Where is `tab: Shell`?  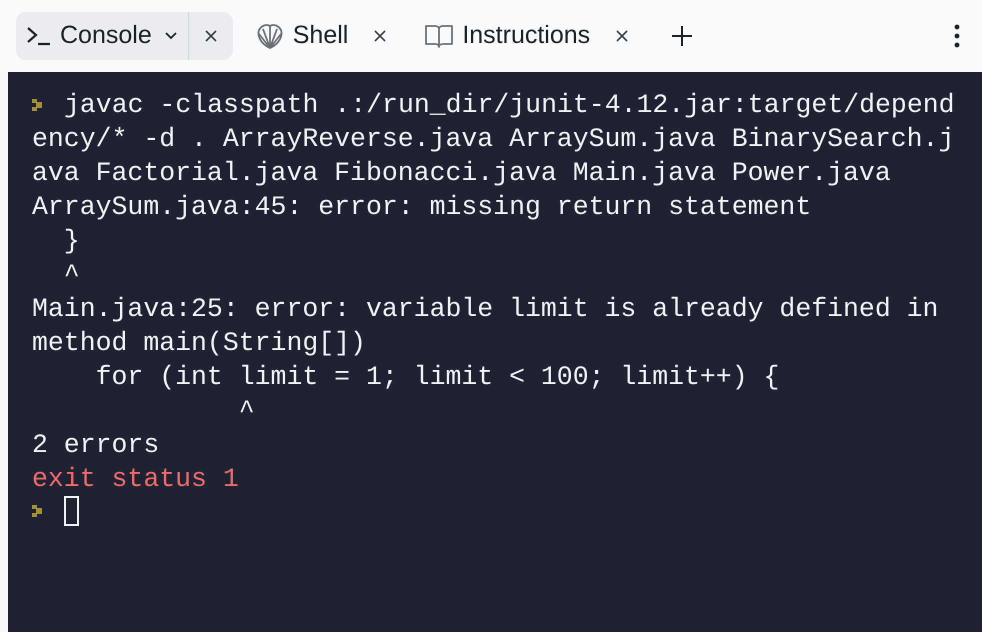 tab: Shell is located at coordinates (301, 36).